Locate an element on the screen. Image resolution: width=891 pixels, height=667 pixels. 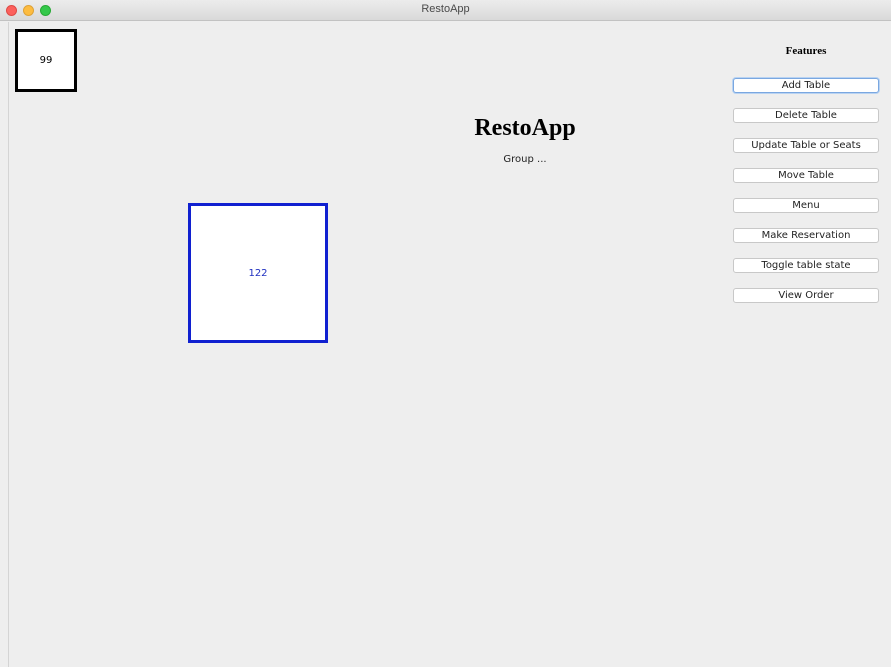
toggle-table-state-button: Toggle table state is located at coordinates (806, 265).